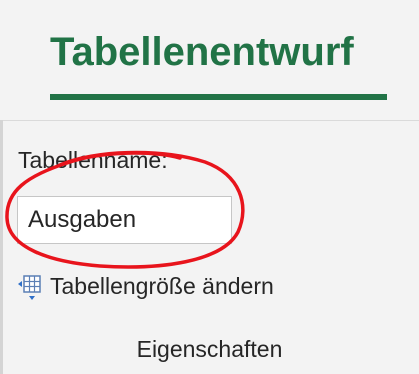  I want to click on resize-table-label: Tabellengröße ändern, so click(162, 285).